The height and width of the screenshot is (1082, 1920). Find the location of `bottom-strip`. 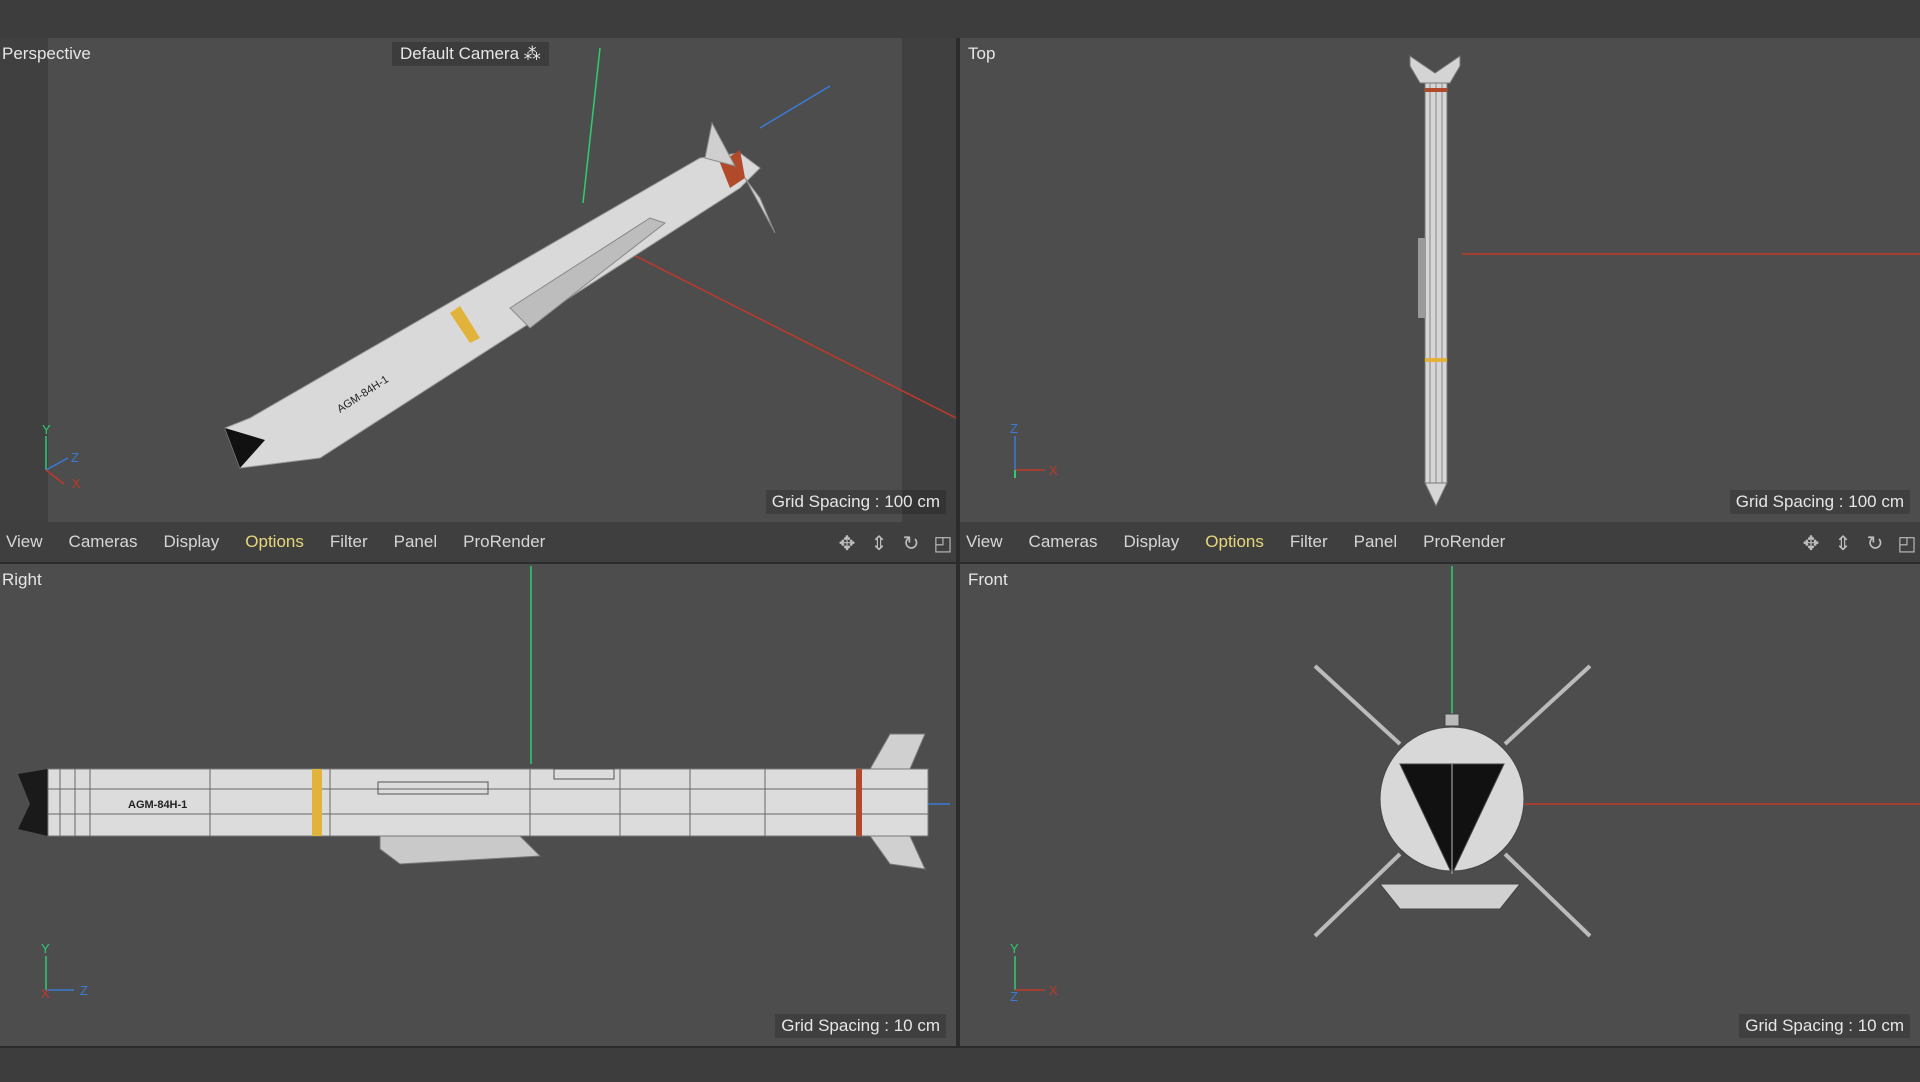

bottom-strip is located at coordinates (960, 1064).